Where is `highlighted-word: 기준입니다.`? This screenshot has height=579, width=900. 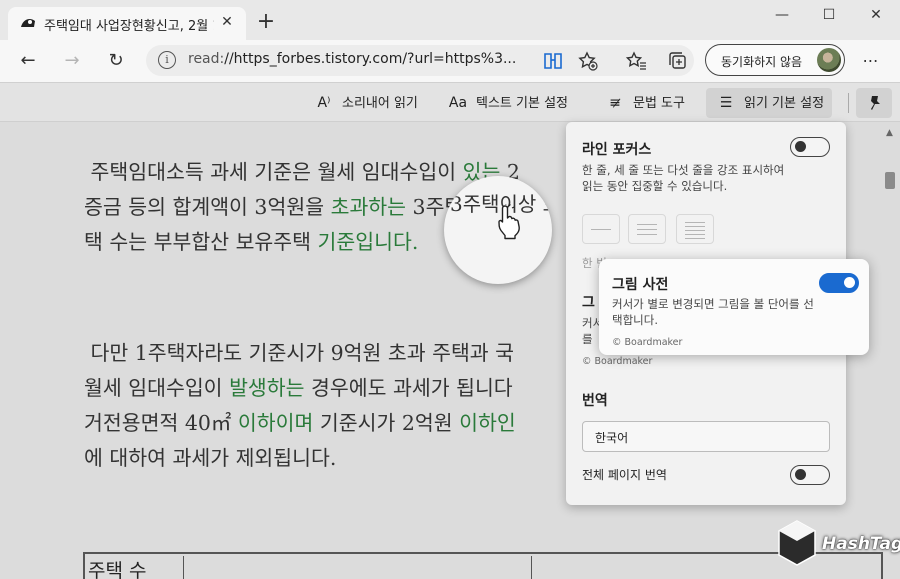
highlighted-word: 기준입니다. is located at coordinates (368, 242).